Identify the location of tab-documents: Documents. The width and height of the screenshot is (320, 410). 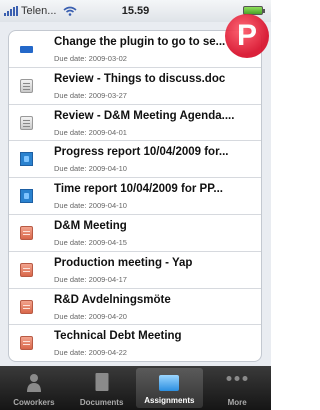
(102, 388).